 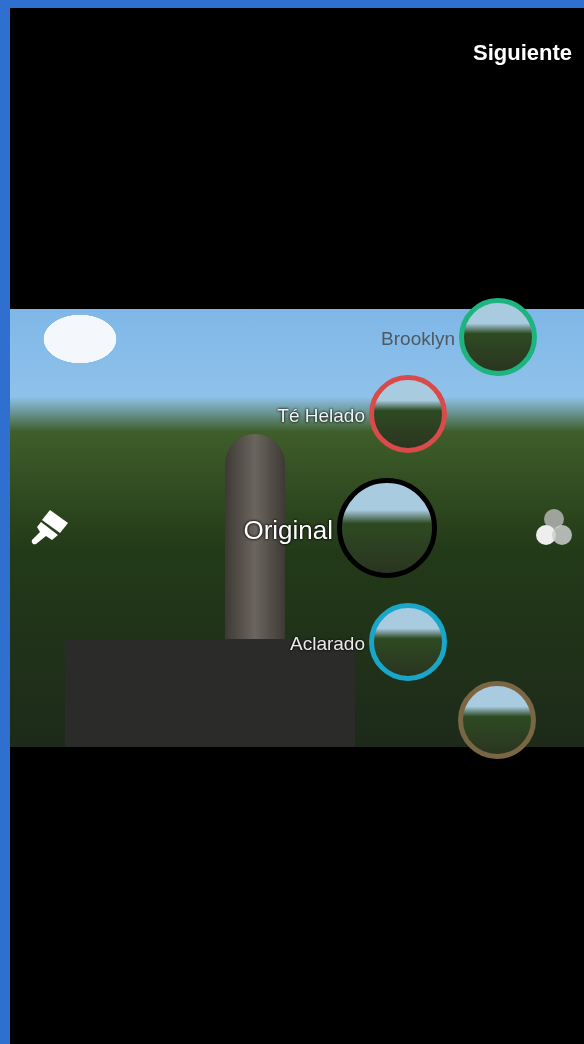 I want to click on filter-label: Aclarado, so click(x=327, y=643).